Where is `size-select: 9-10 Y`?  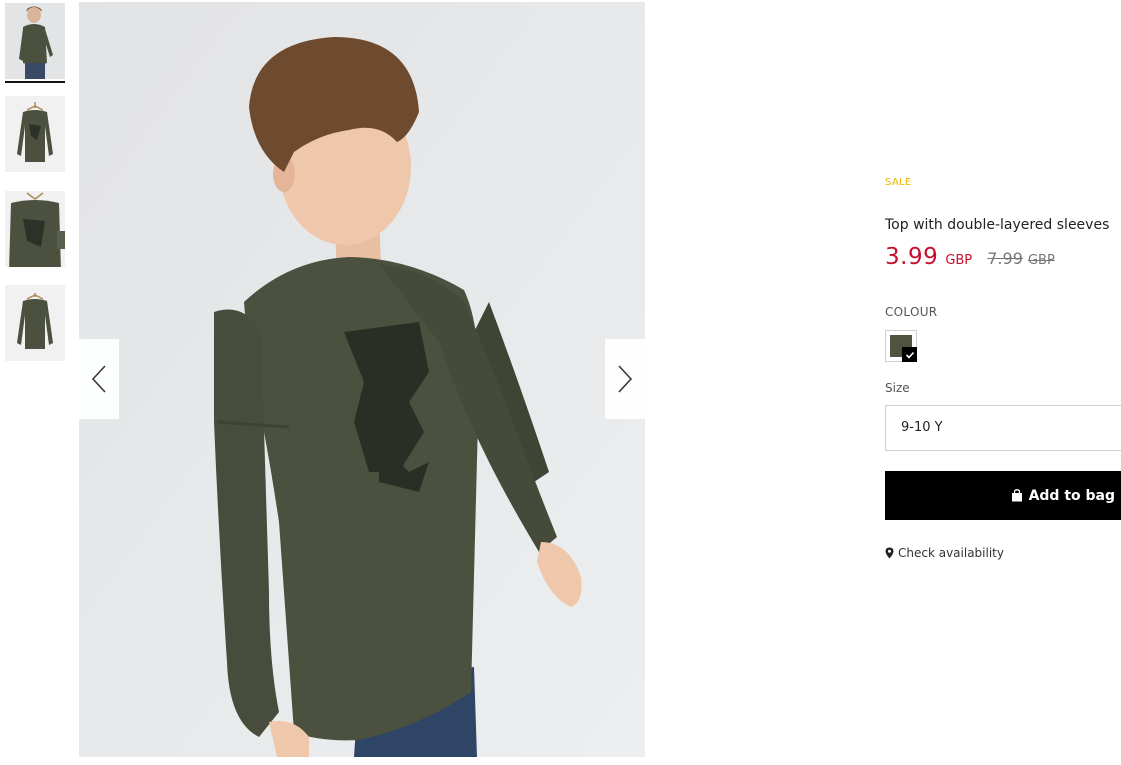
size-select: 9-10 Y is located at coordinates (1003, 428).